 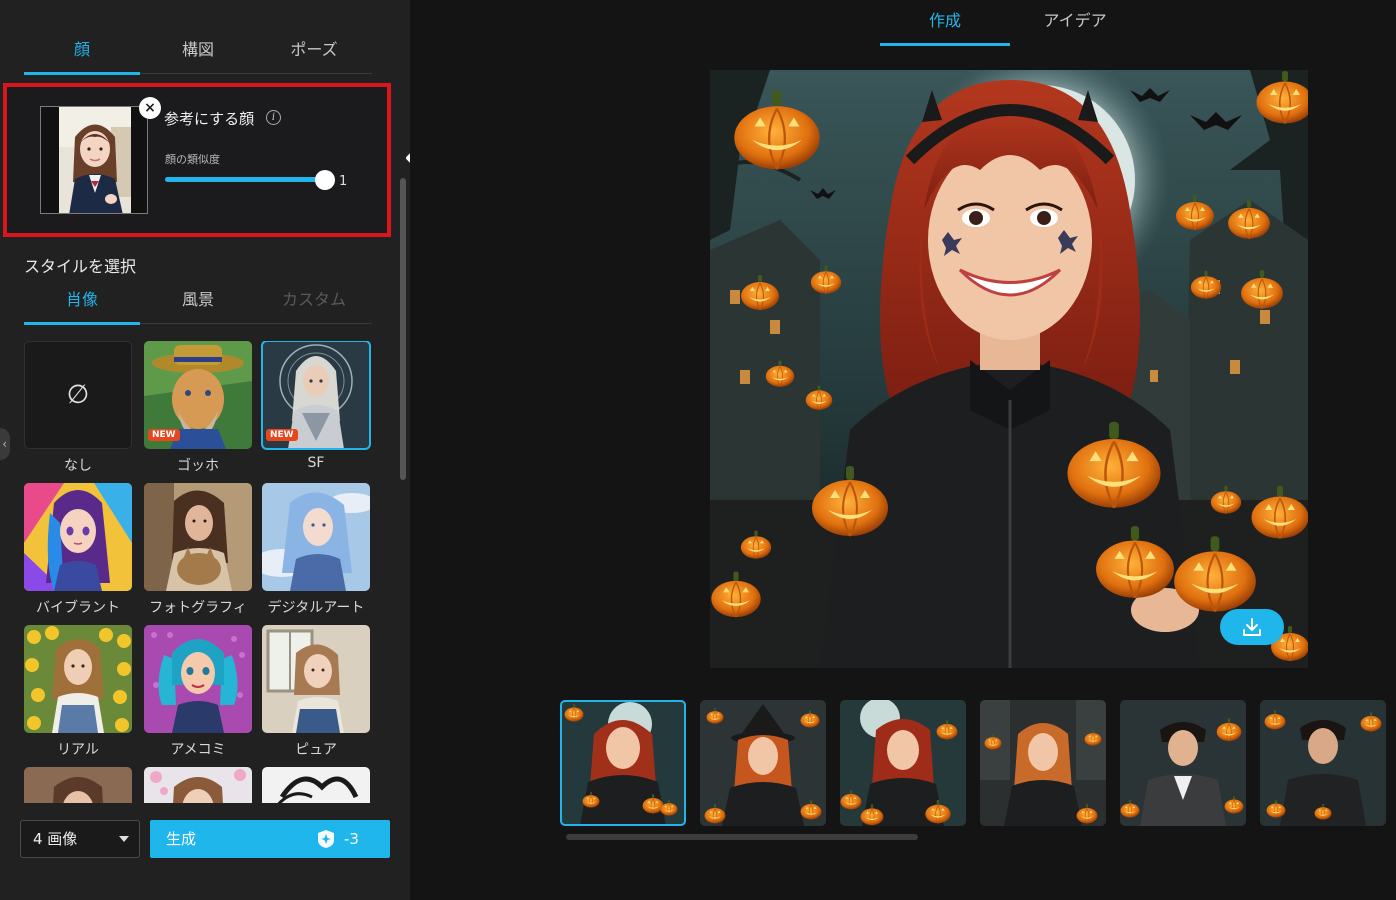 I want to click on result-thumbnails, so click(x=978, y=764).